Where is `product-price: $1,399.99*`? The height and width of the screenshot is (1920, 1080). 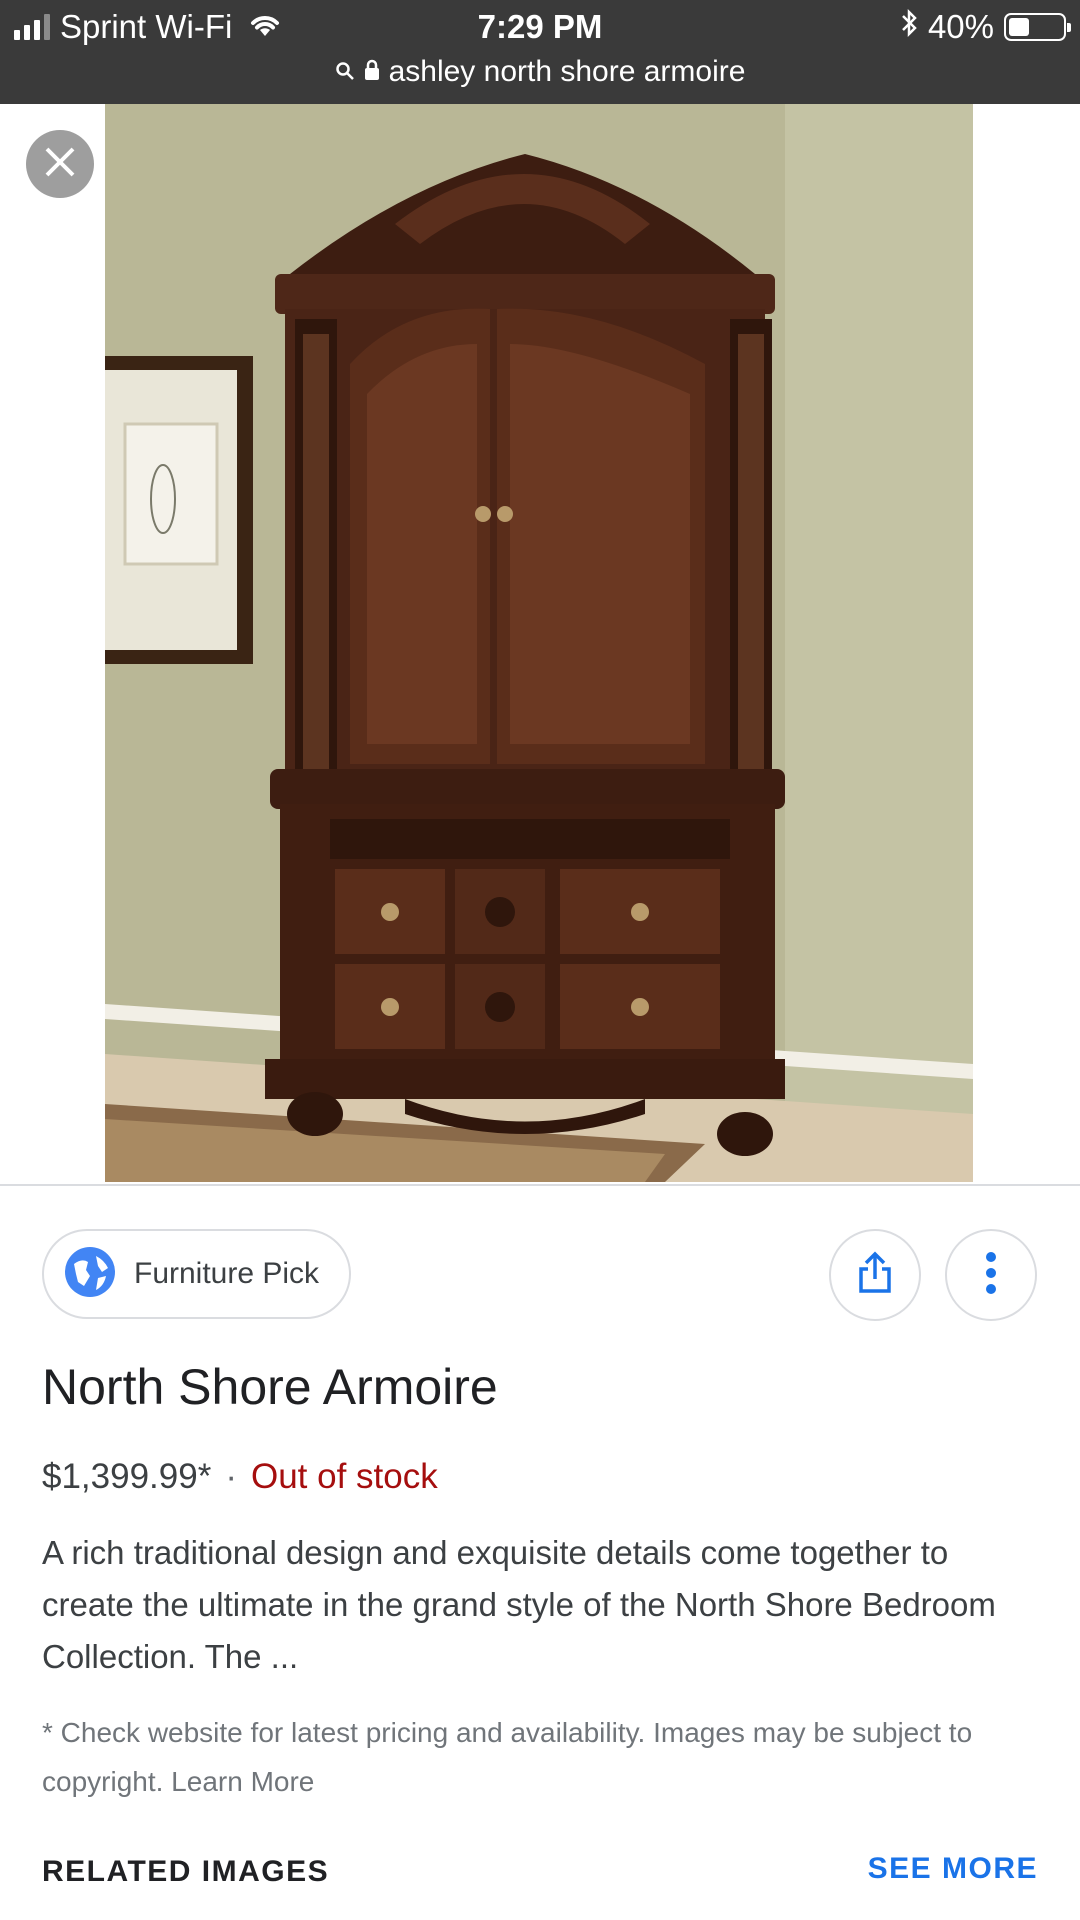 product-price: $1,399.99* is located at coordinates (127, 1476).